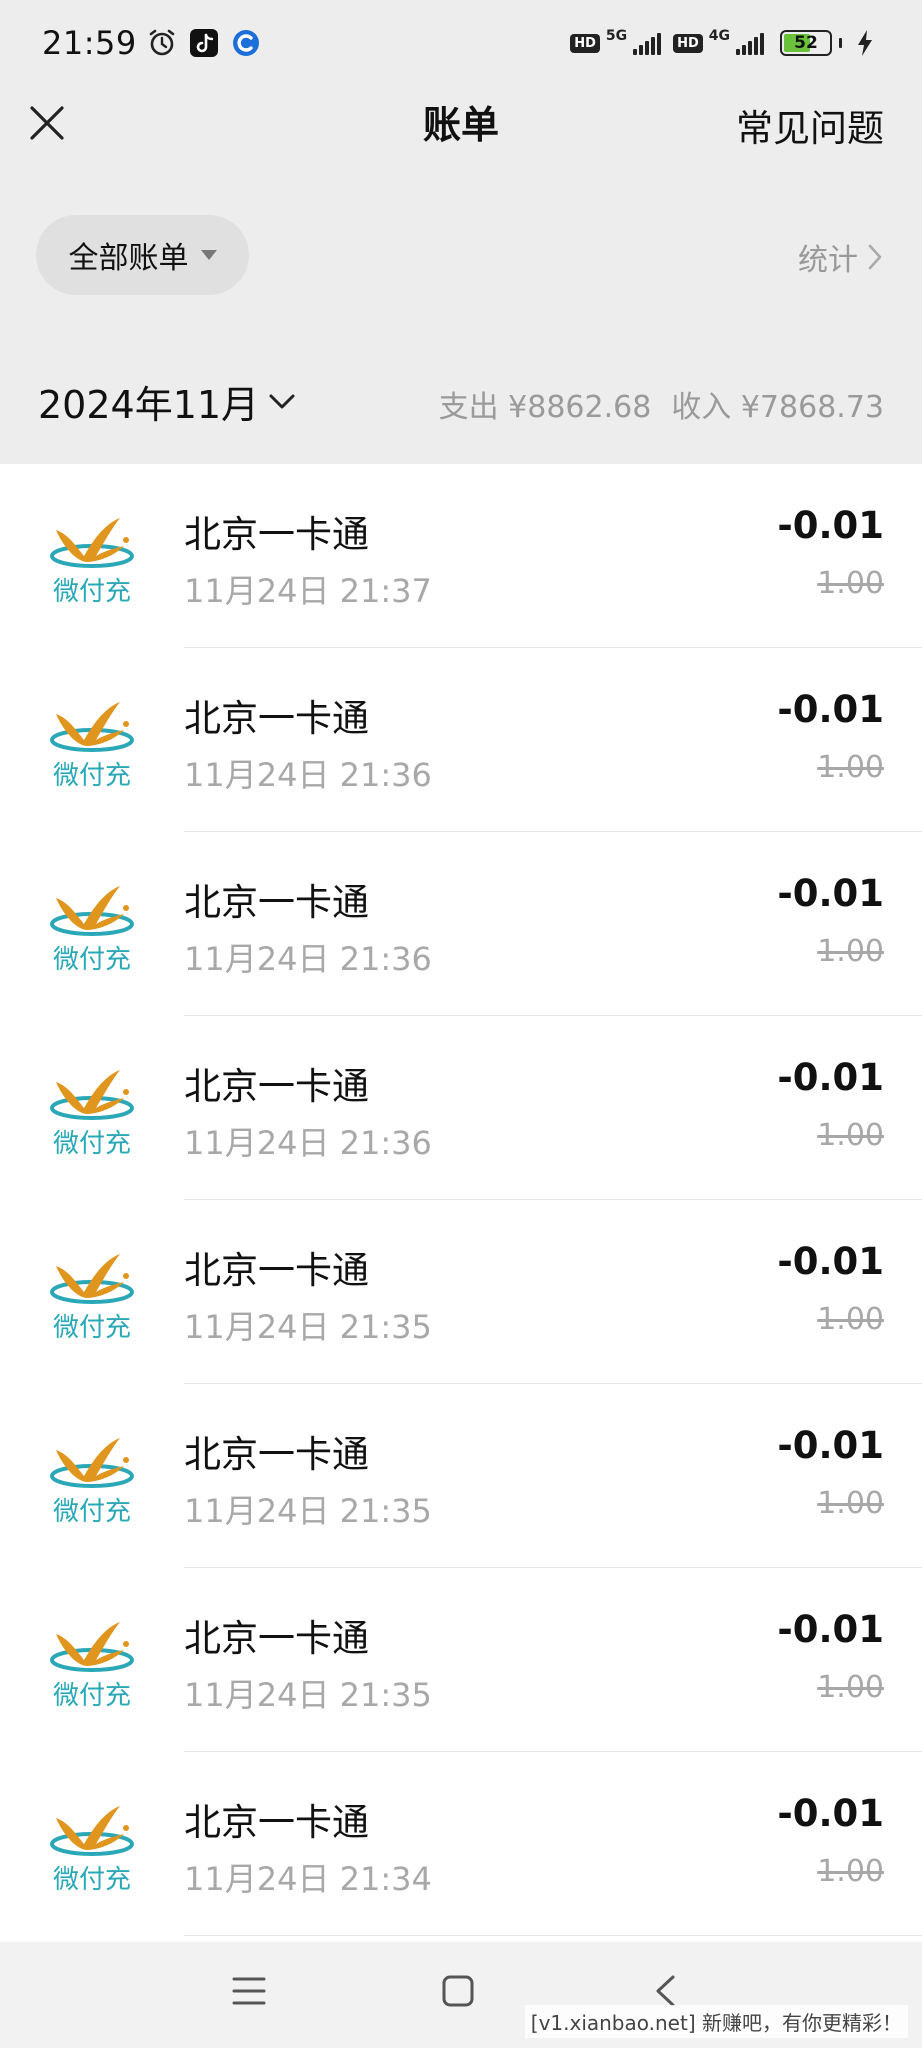 The width and height of the screenshot is (922, 2048). I want to click on home-button, so click(458, 1991).